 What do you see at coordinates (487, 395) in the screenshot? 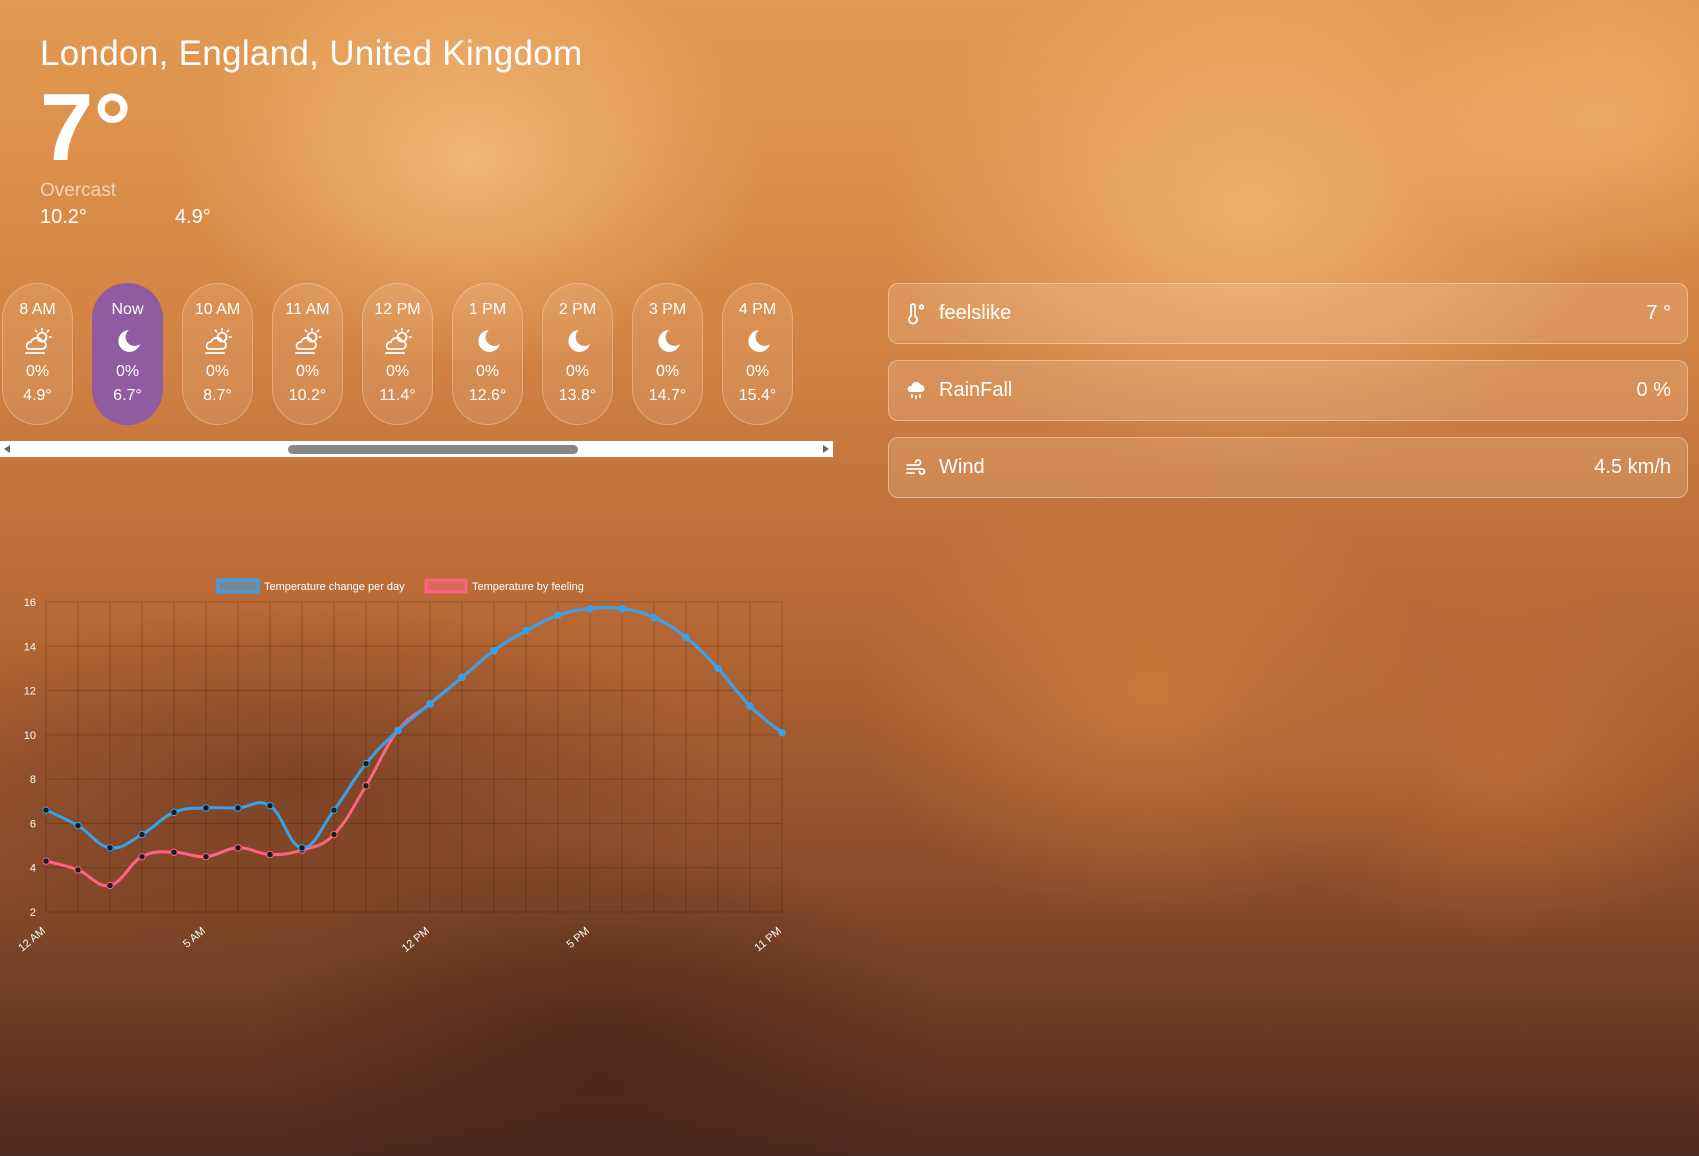
I see `hour-temp: 12.6°` at bounding box center [487, 395].